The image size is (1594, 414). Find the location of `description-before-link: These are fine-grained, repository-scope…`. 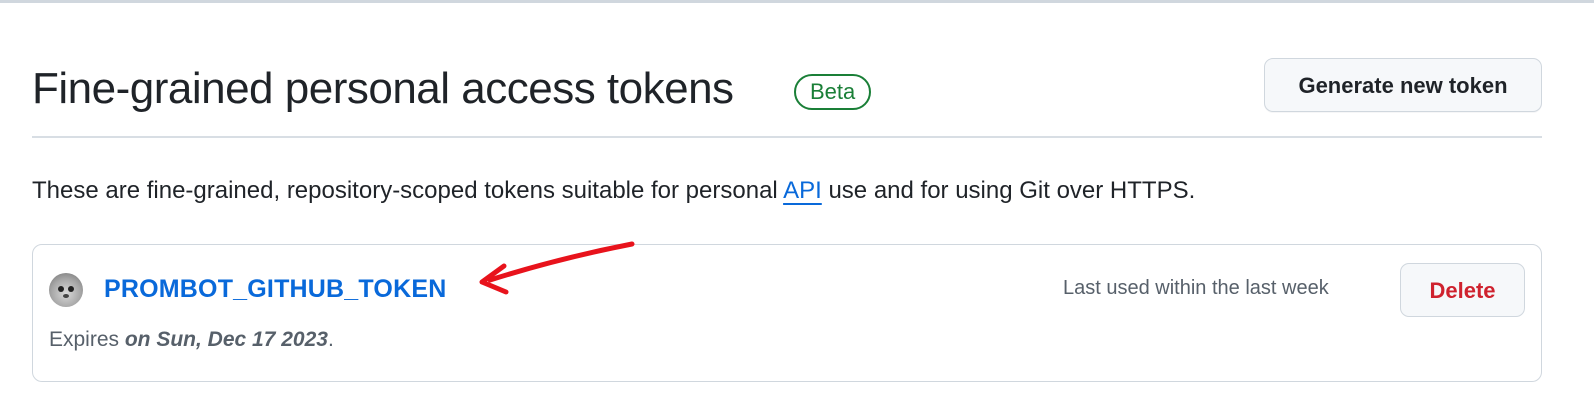

description-before-link: These are fine-grained, repository-scope… is located at coordinates (408, 190).